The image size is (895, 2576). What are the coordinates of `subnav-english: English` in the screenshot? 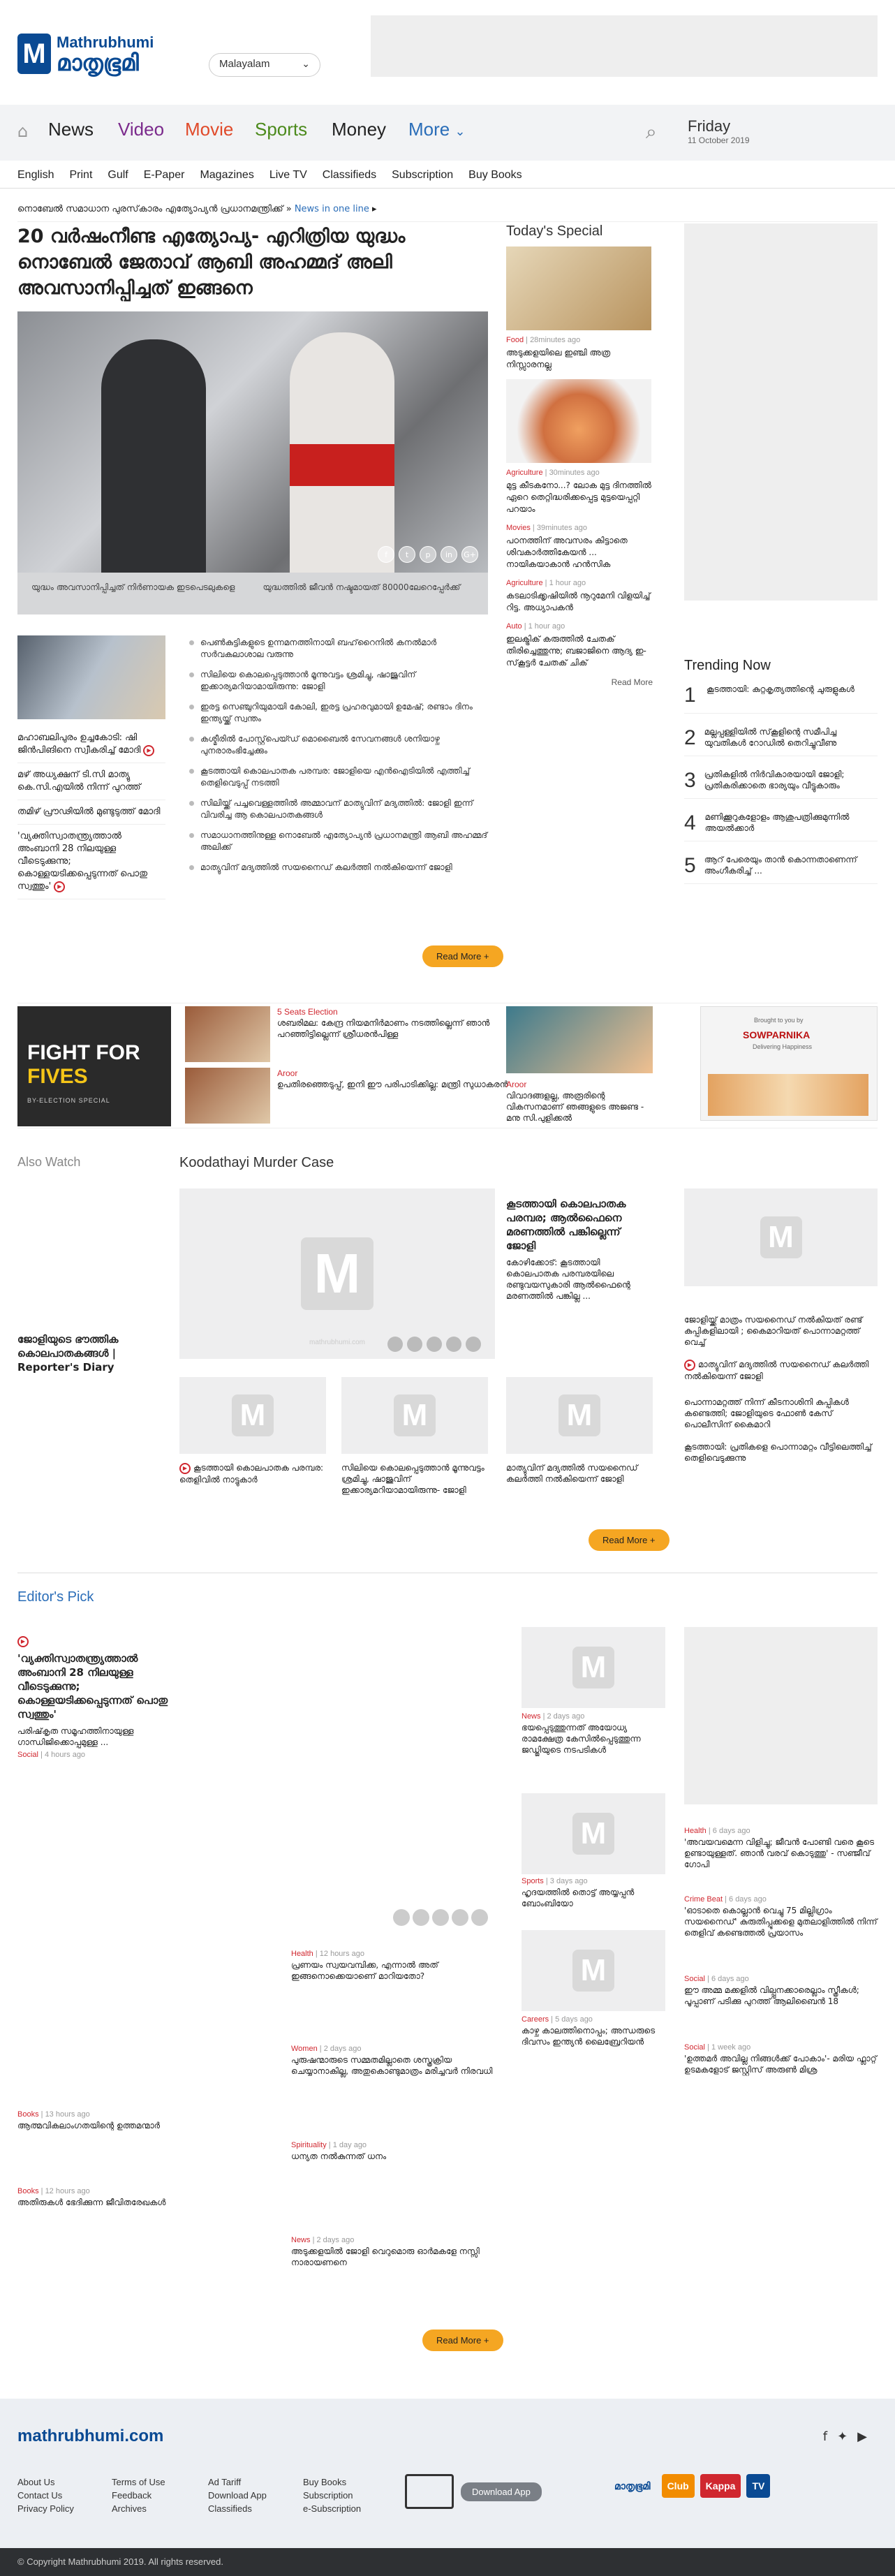 It's located at (35, 178).